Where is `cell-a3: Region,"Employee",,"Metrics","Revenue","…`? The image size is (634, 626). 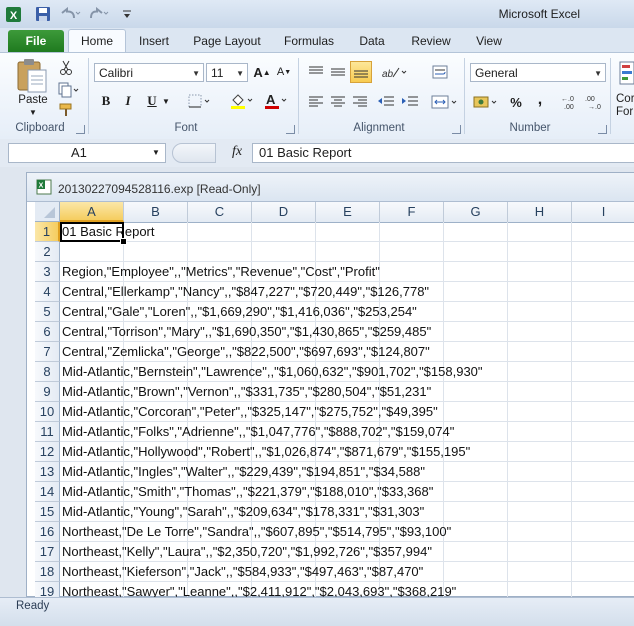 cell-a3: Region,"Employee",,"Metrics","Revenue","… is located at coordinates (221, 272).